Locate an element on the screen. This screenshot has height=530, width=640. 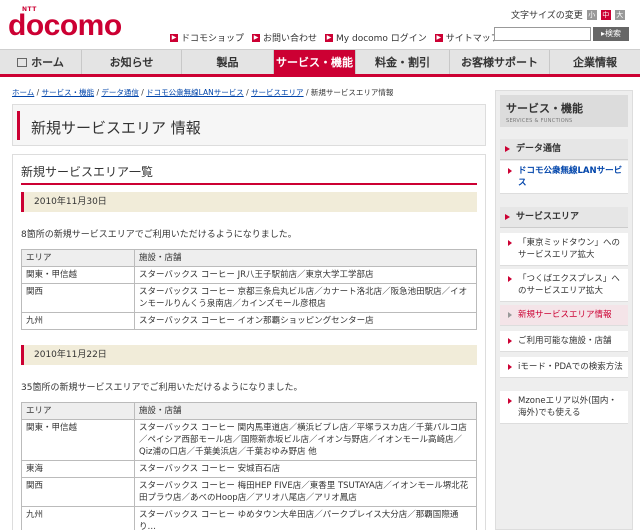
tab-support: お客様サポート is located at coordinates (500, 62).